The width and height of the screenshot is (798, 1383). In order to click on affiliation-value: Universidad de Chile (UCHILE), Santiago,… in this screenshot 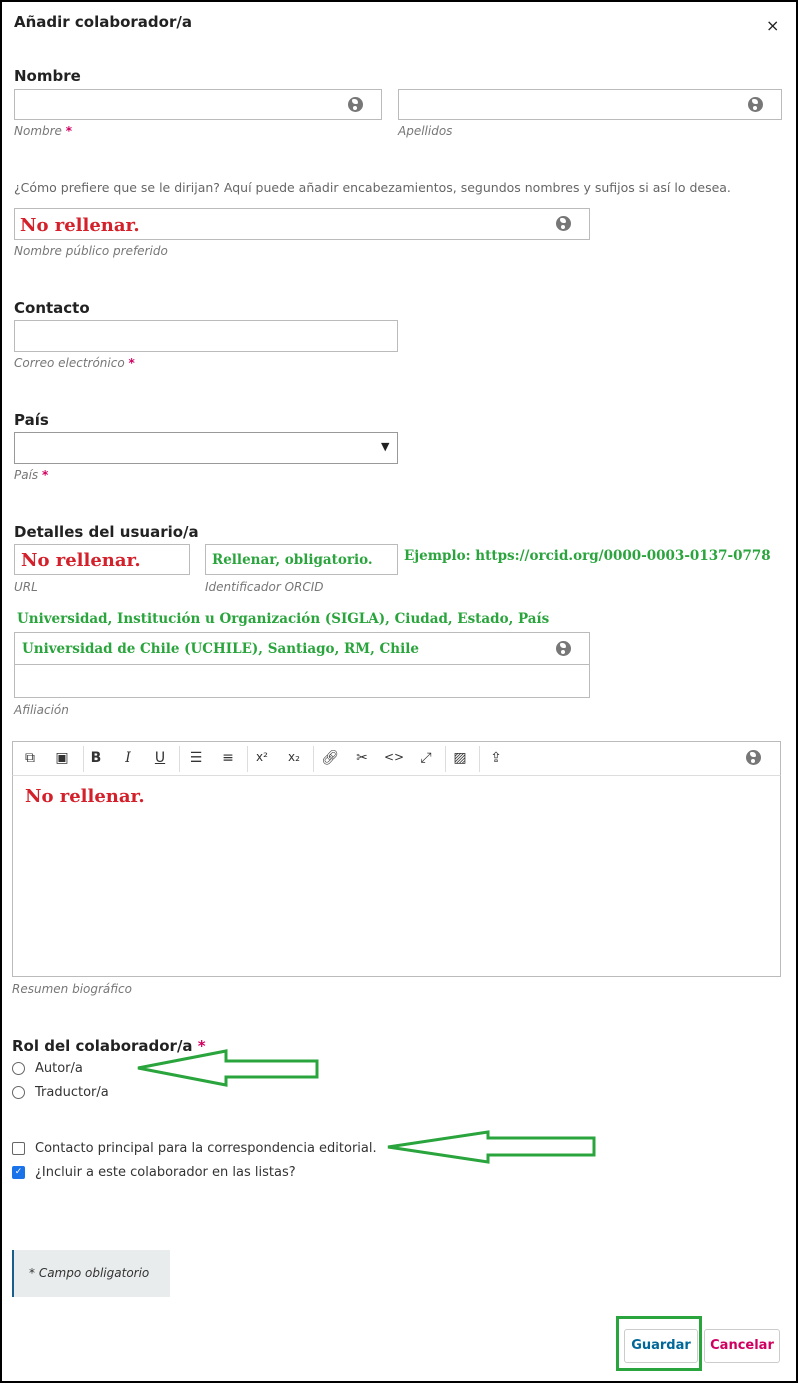, I will do `click(220, 649)`.